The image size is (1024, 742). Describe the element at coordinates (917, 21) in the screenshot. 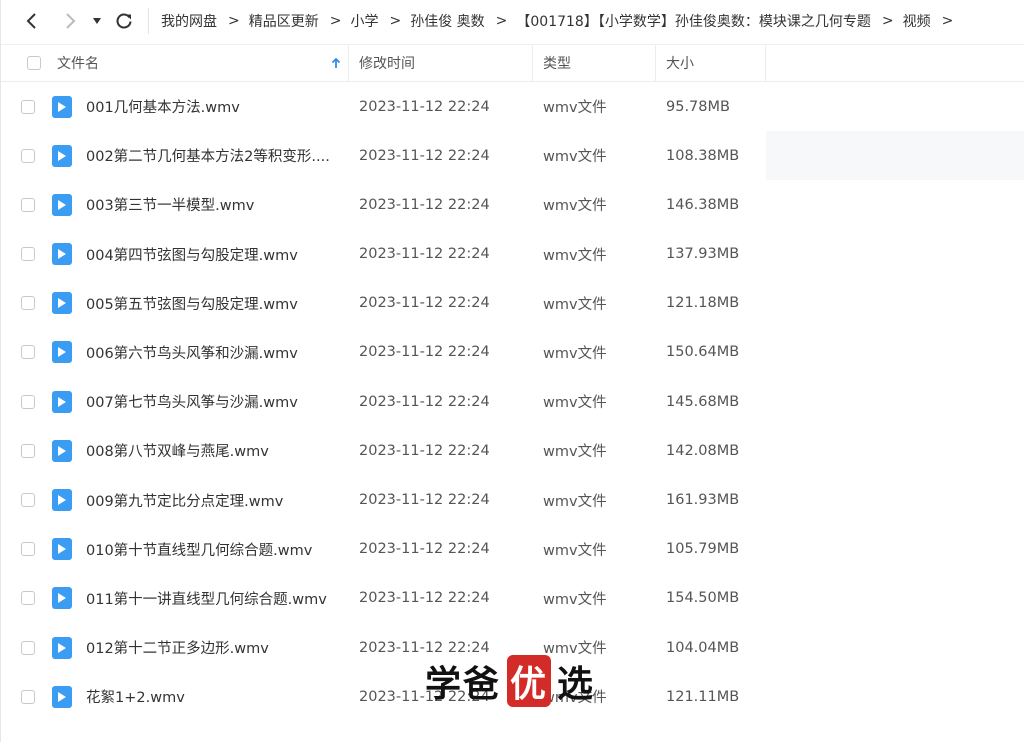

I see `breadcrumb-item-current: 视频` at that location.